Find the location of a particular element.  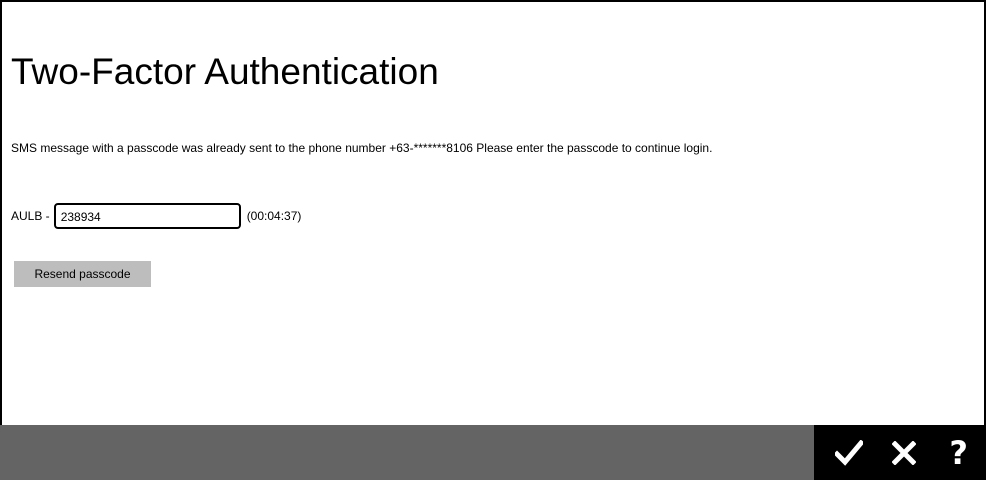

close-icon is located at coordinates (903, 452).